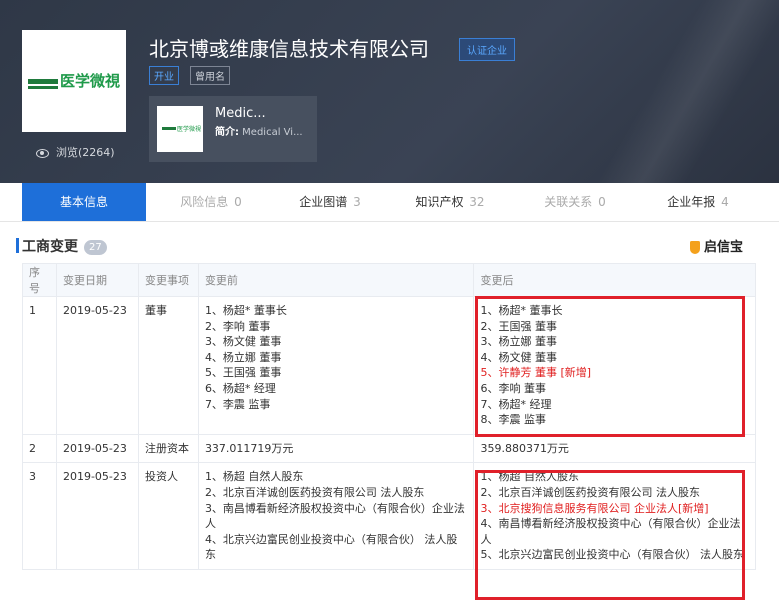  I want to click on after-line: 6、李响 董事, so click(513, 388).